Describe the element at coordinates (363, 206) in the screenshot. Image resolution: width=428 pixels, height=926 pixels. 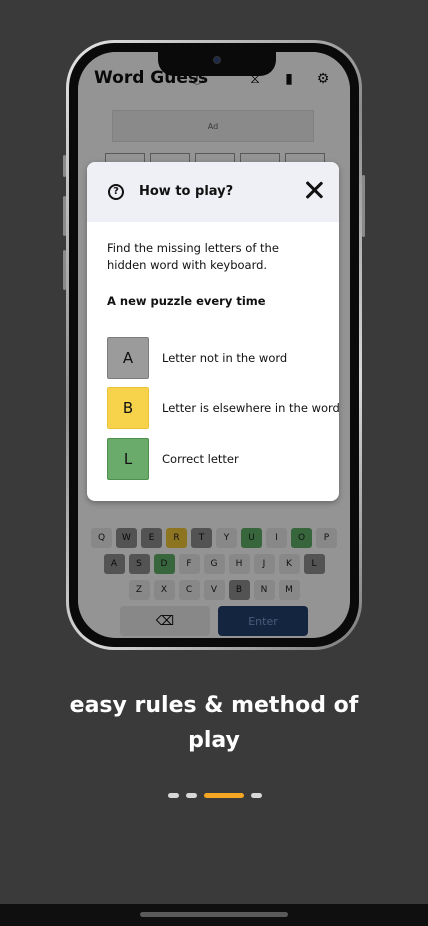
I see `power-button` at that location.